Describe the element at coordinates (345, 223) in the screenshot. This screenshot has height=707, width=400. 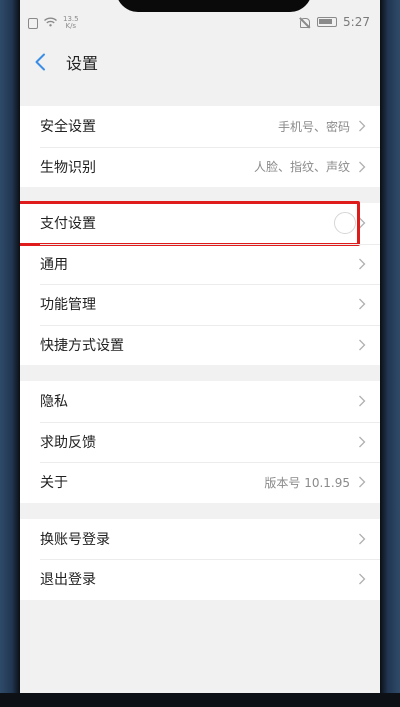
I see `touch-ripple-indicator` at that location.